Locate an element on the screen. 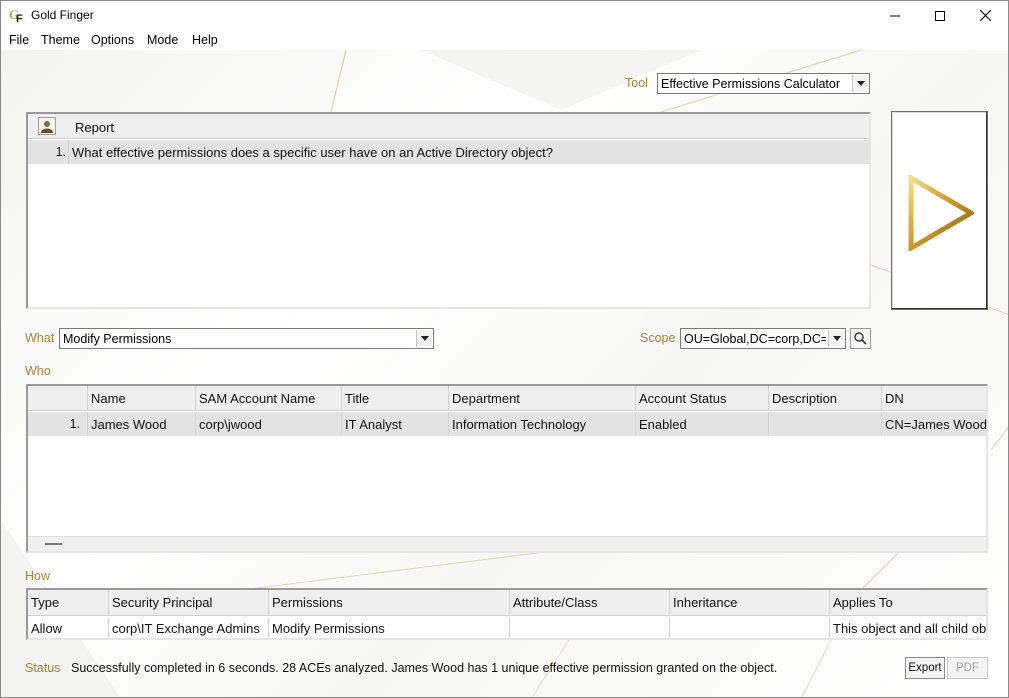 The height and width of the screenshot is (698, 1009). minimize-icon is located at coordinates (895, 15).